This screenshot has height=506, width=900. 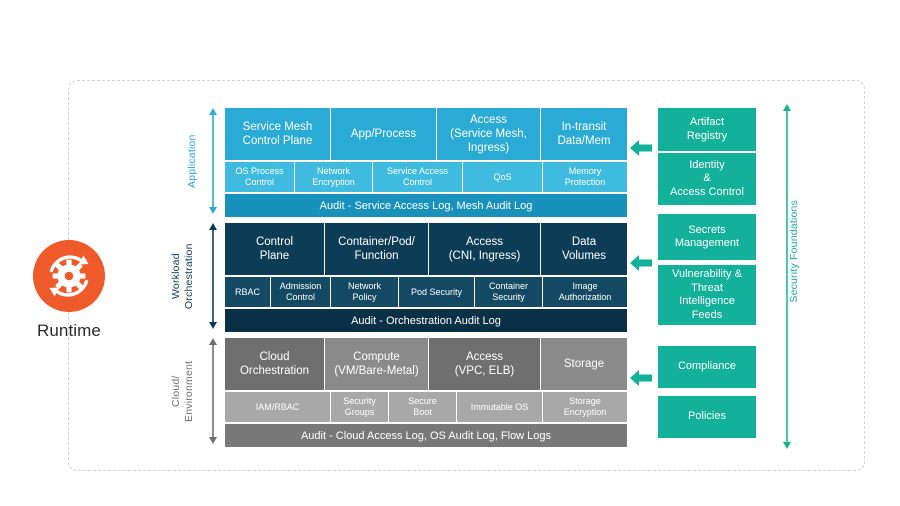 What do you see at coordinates (707, 295) in the screenshot?
I see `foundation-box-3: Vulnerability & Threat Intelligence Feeds` at bounding box center [707, 295].